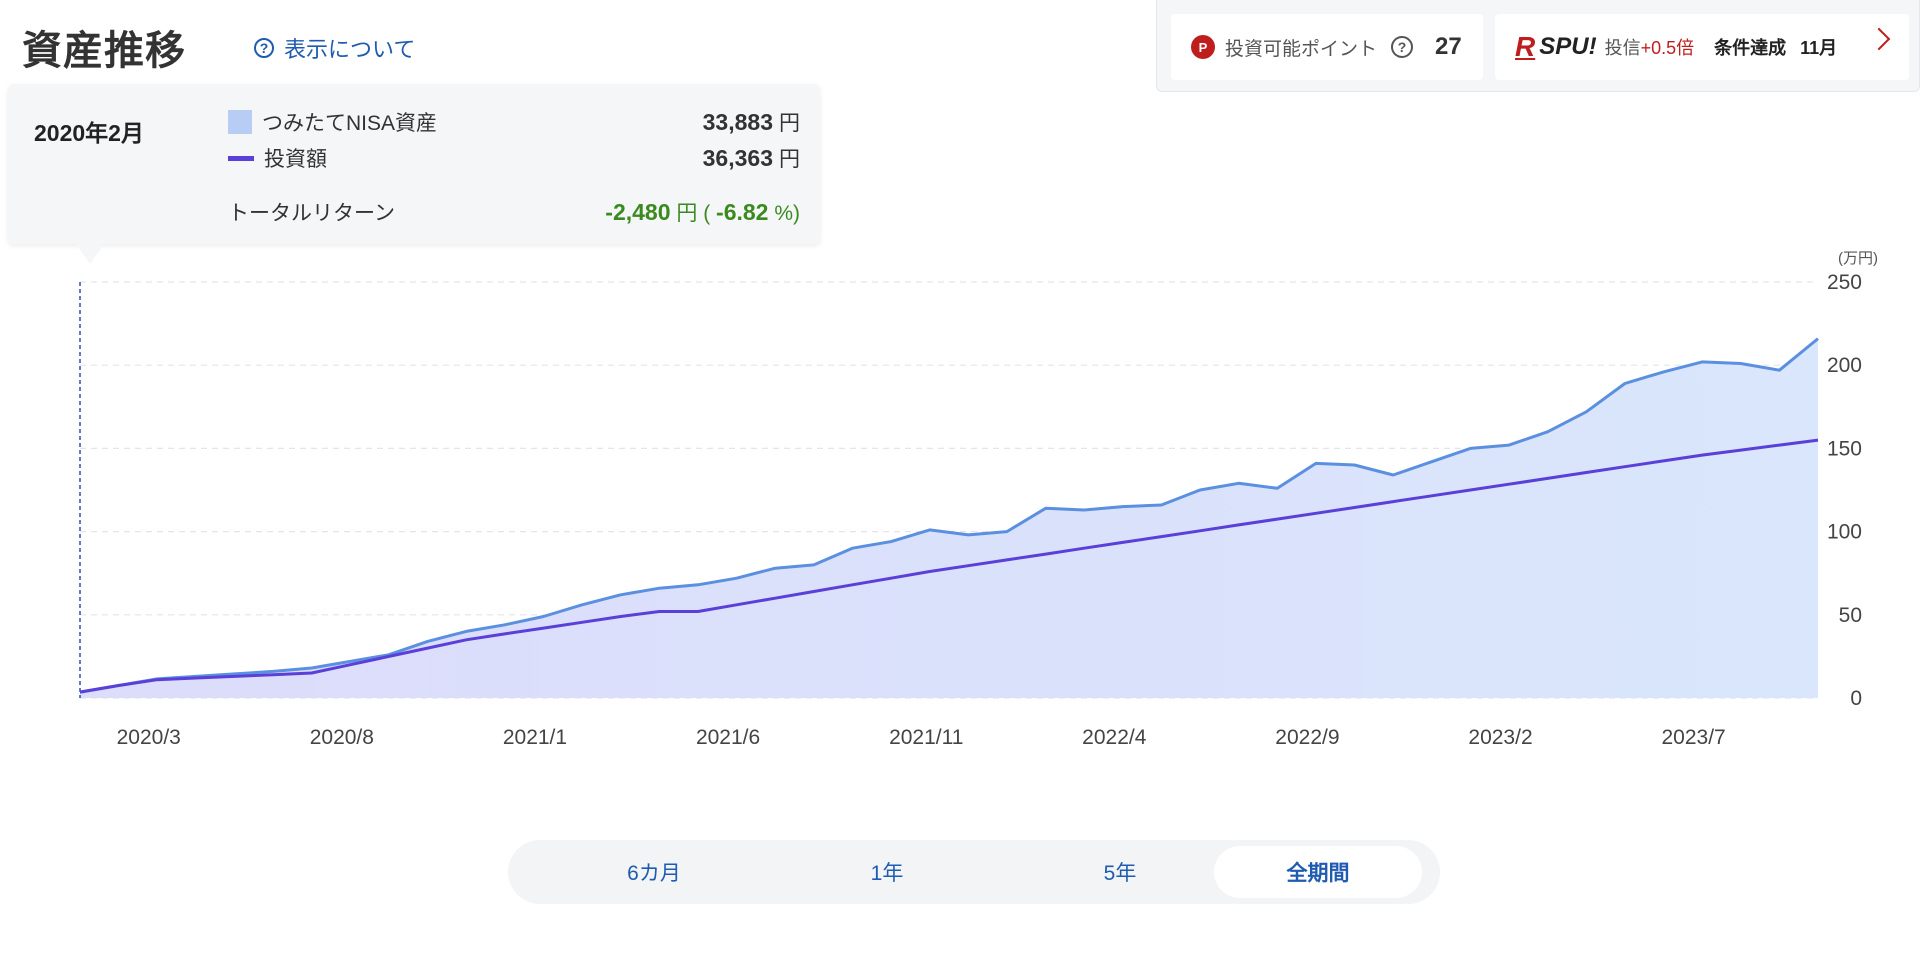 This screenshot has width=1920, height=969. I want to click on period-all-button: 全期間, so click(1318, 872).